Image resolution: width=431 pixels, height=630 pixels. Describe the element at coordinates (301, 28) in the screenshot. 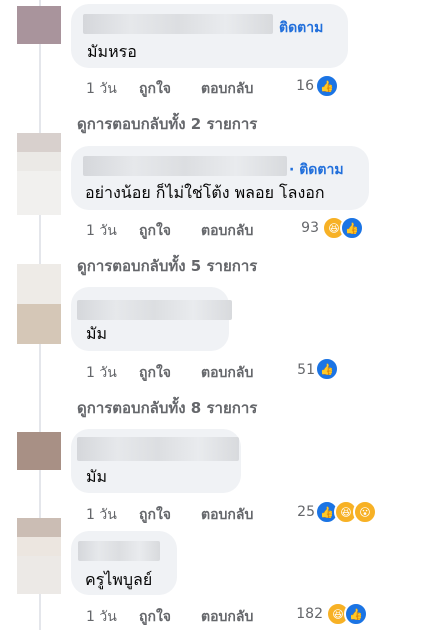

I see `follow-button: ติดตาม` at that location.